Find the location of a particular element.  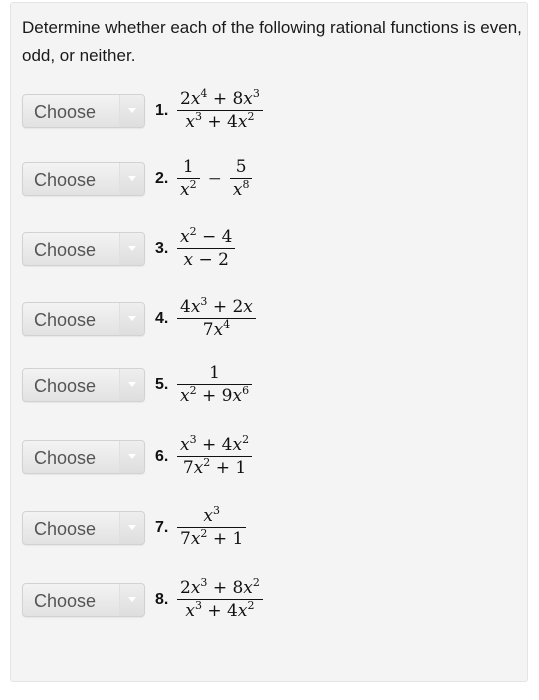

math-expression-3: x2 − 4x − 2 is located at coordinates (206, 248).